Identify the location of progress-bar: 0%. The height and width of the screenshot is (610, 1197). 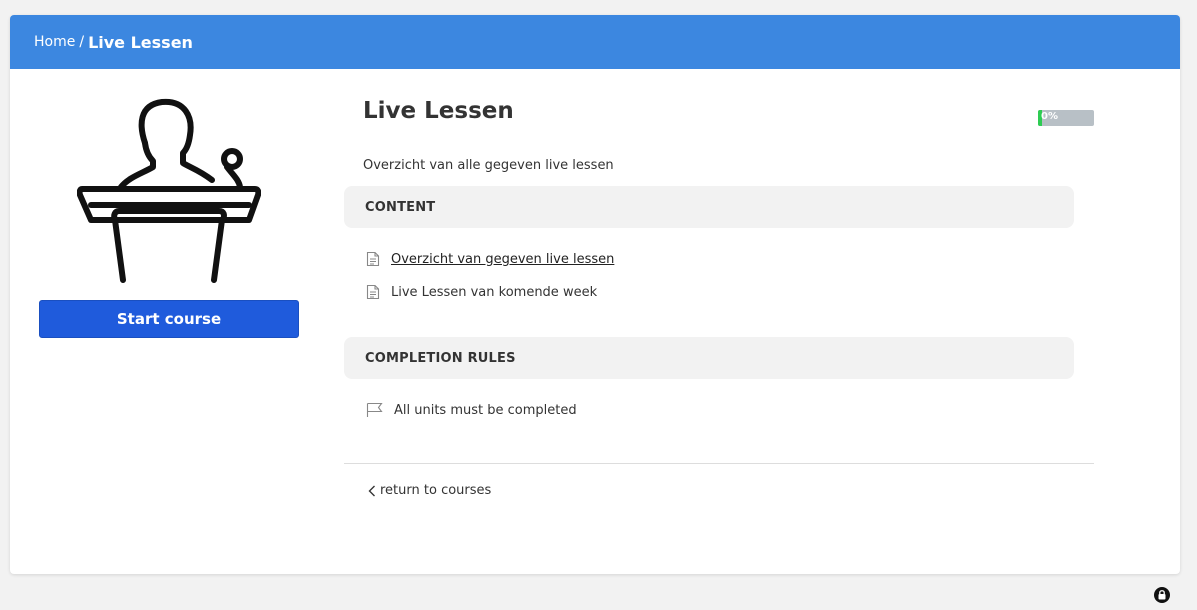
(1066, 118).